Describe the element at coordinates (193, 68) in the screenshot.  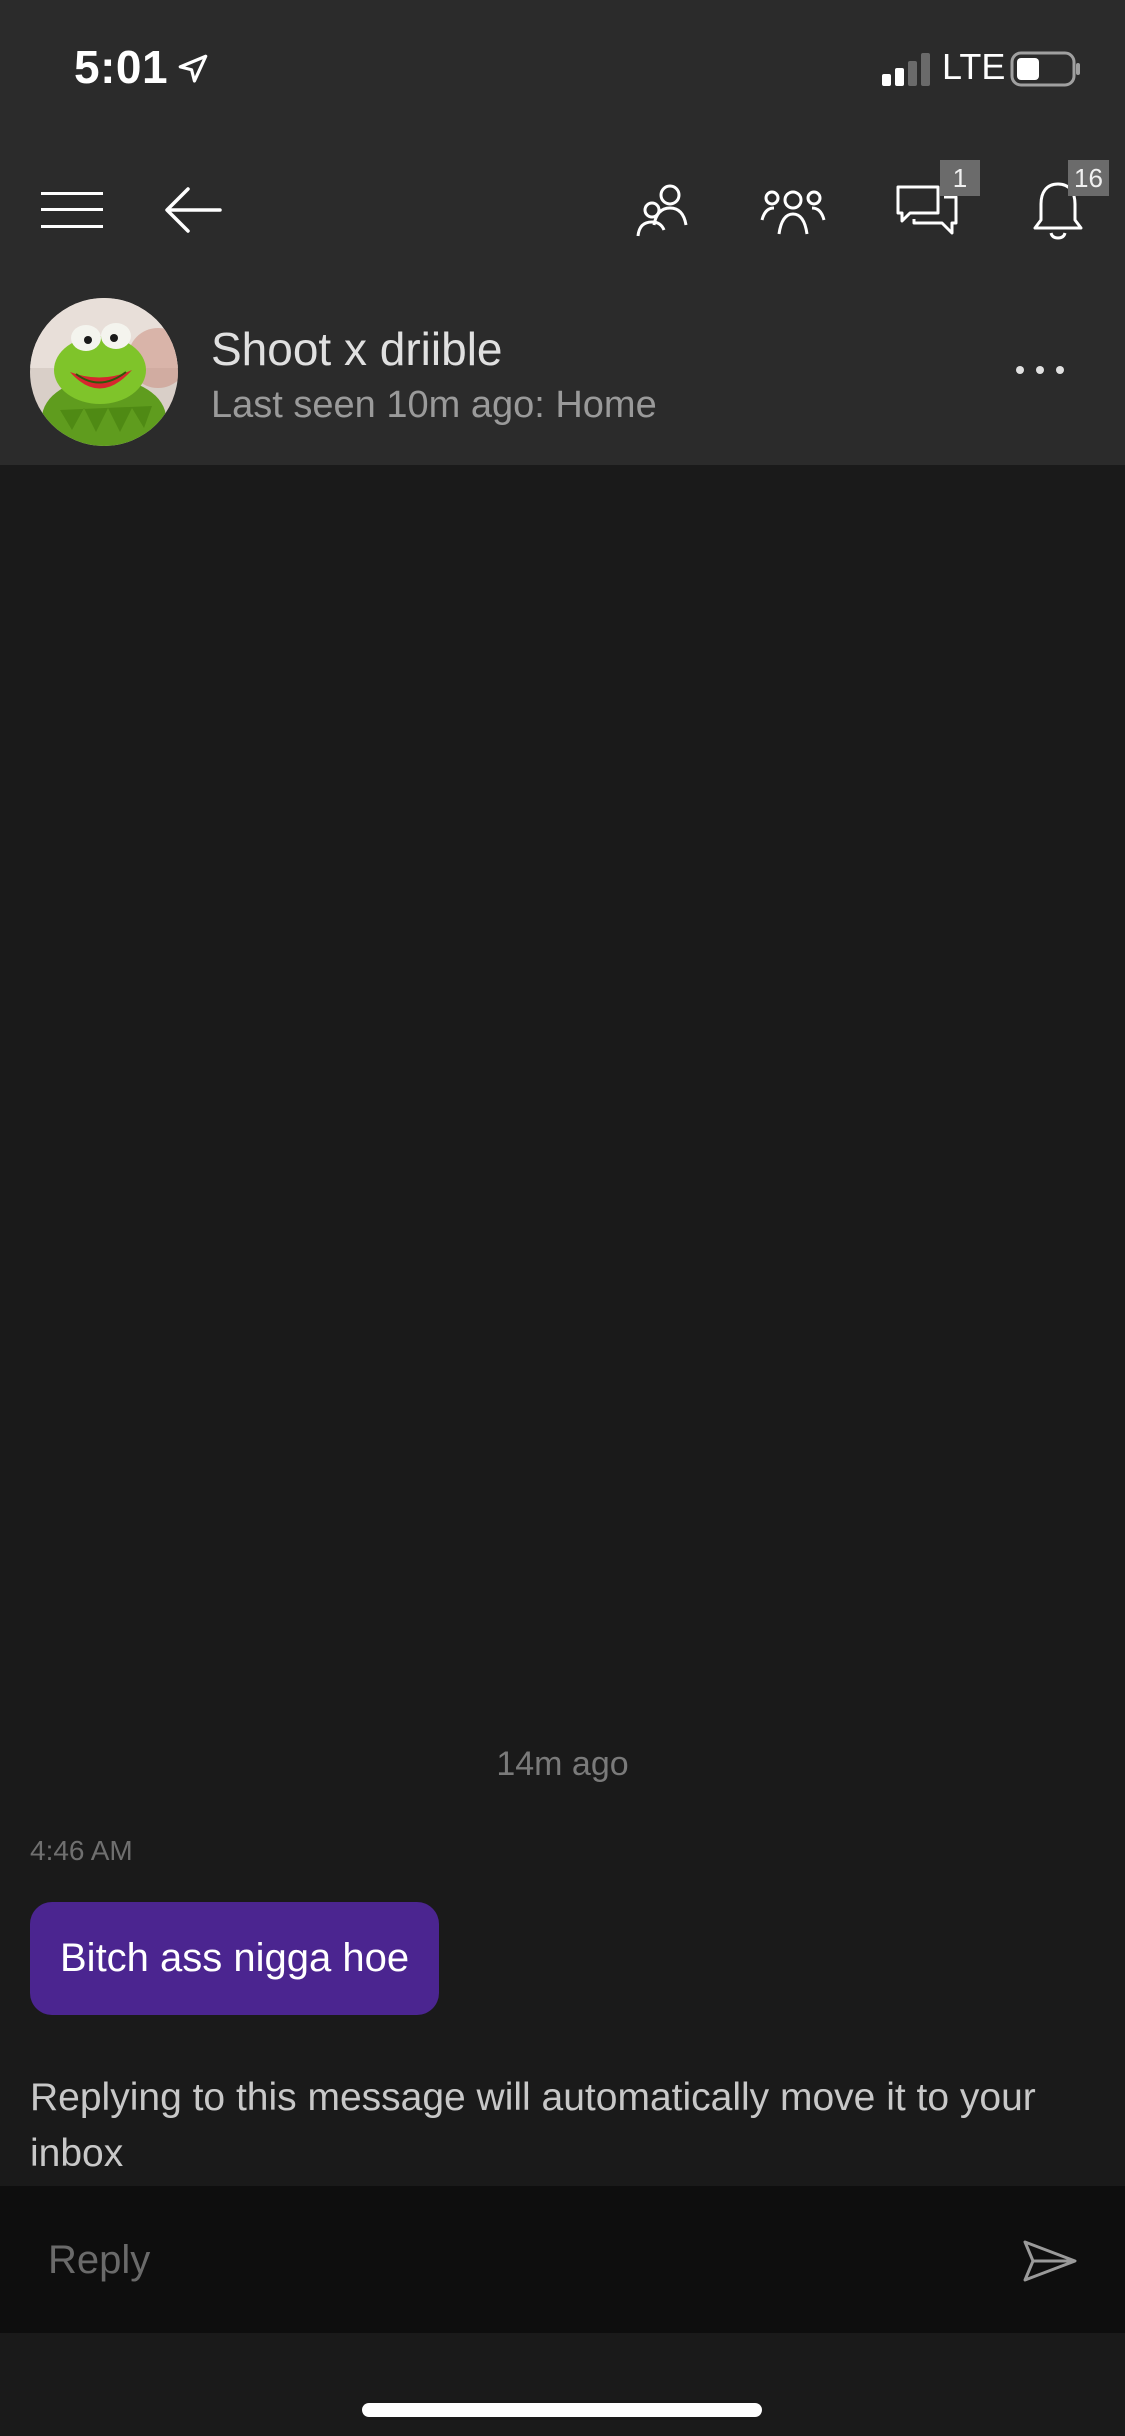
I see `location-arrow-icon` at that location.